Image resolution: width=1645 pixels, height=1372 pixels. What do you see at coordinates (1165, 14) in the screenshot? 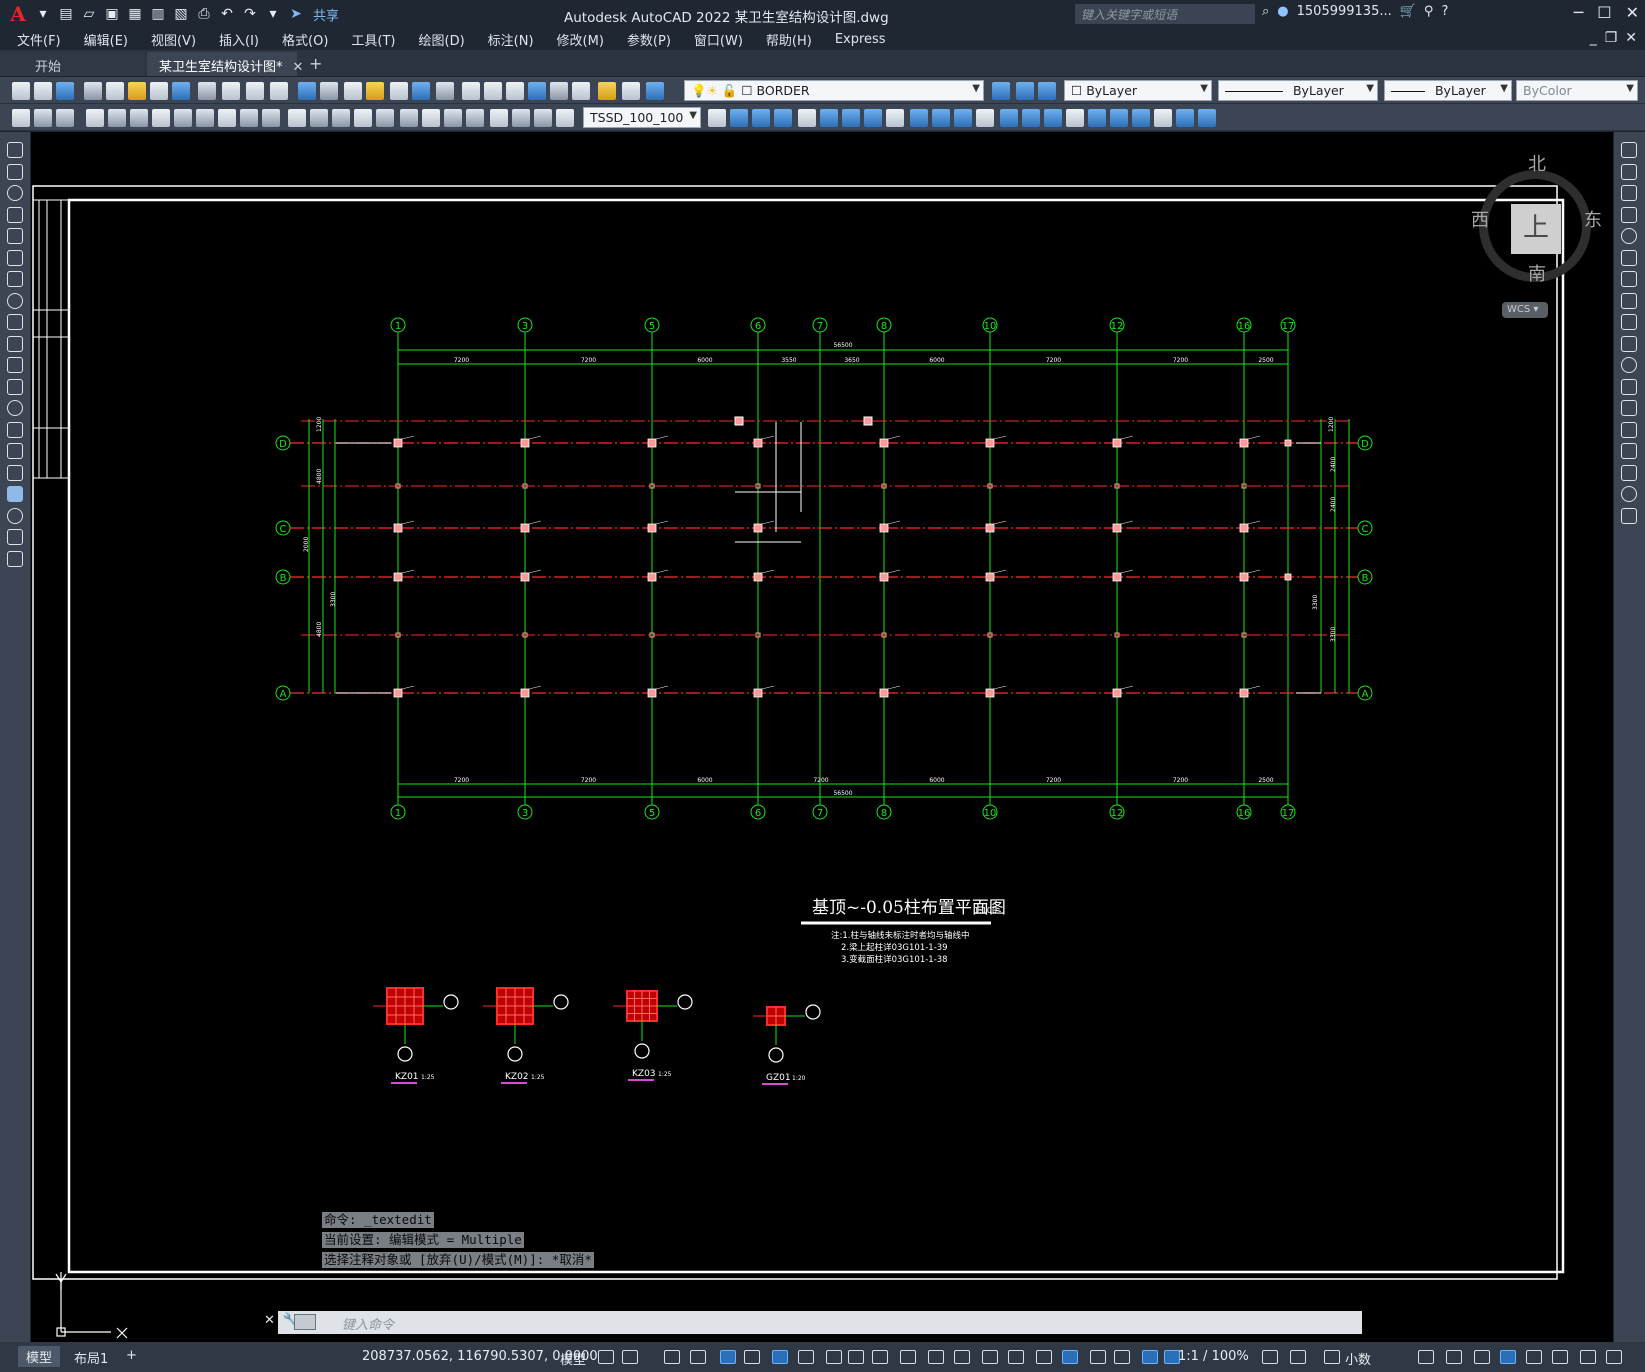
I see `keyword-search-input: 键入关键字或短语` at bounding box center [1165, 14].